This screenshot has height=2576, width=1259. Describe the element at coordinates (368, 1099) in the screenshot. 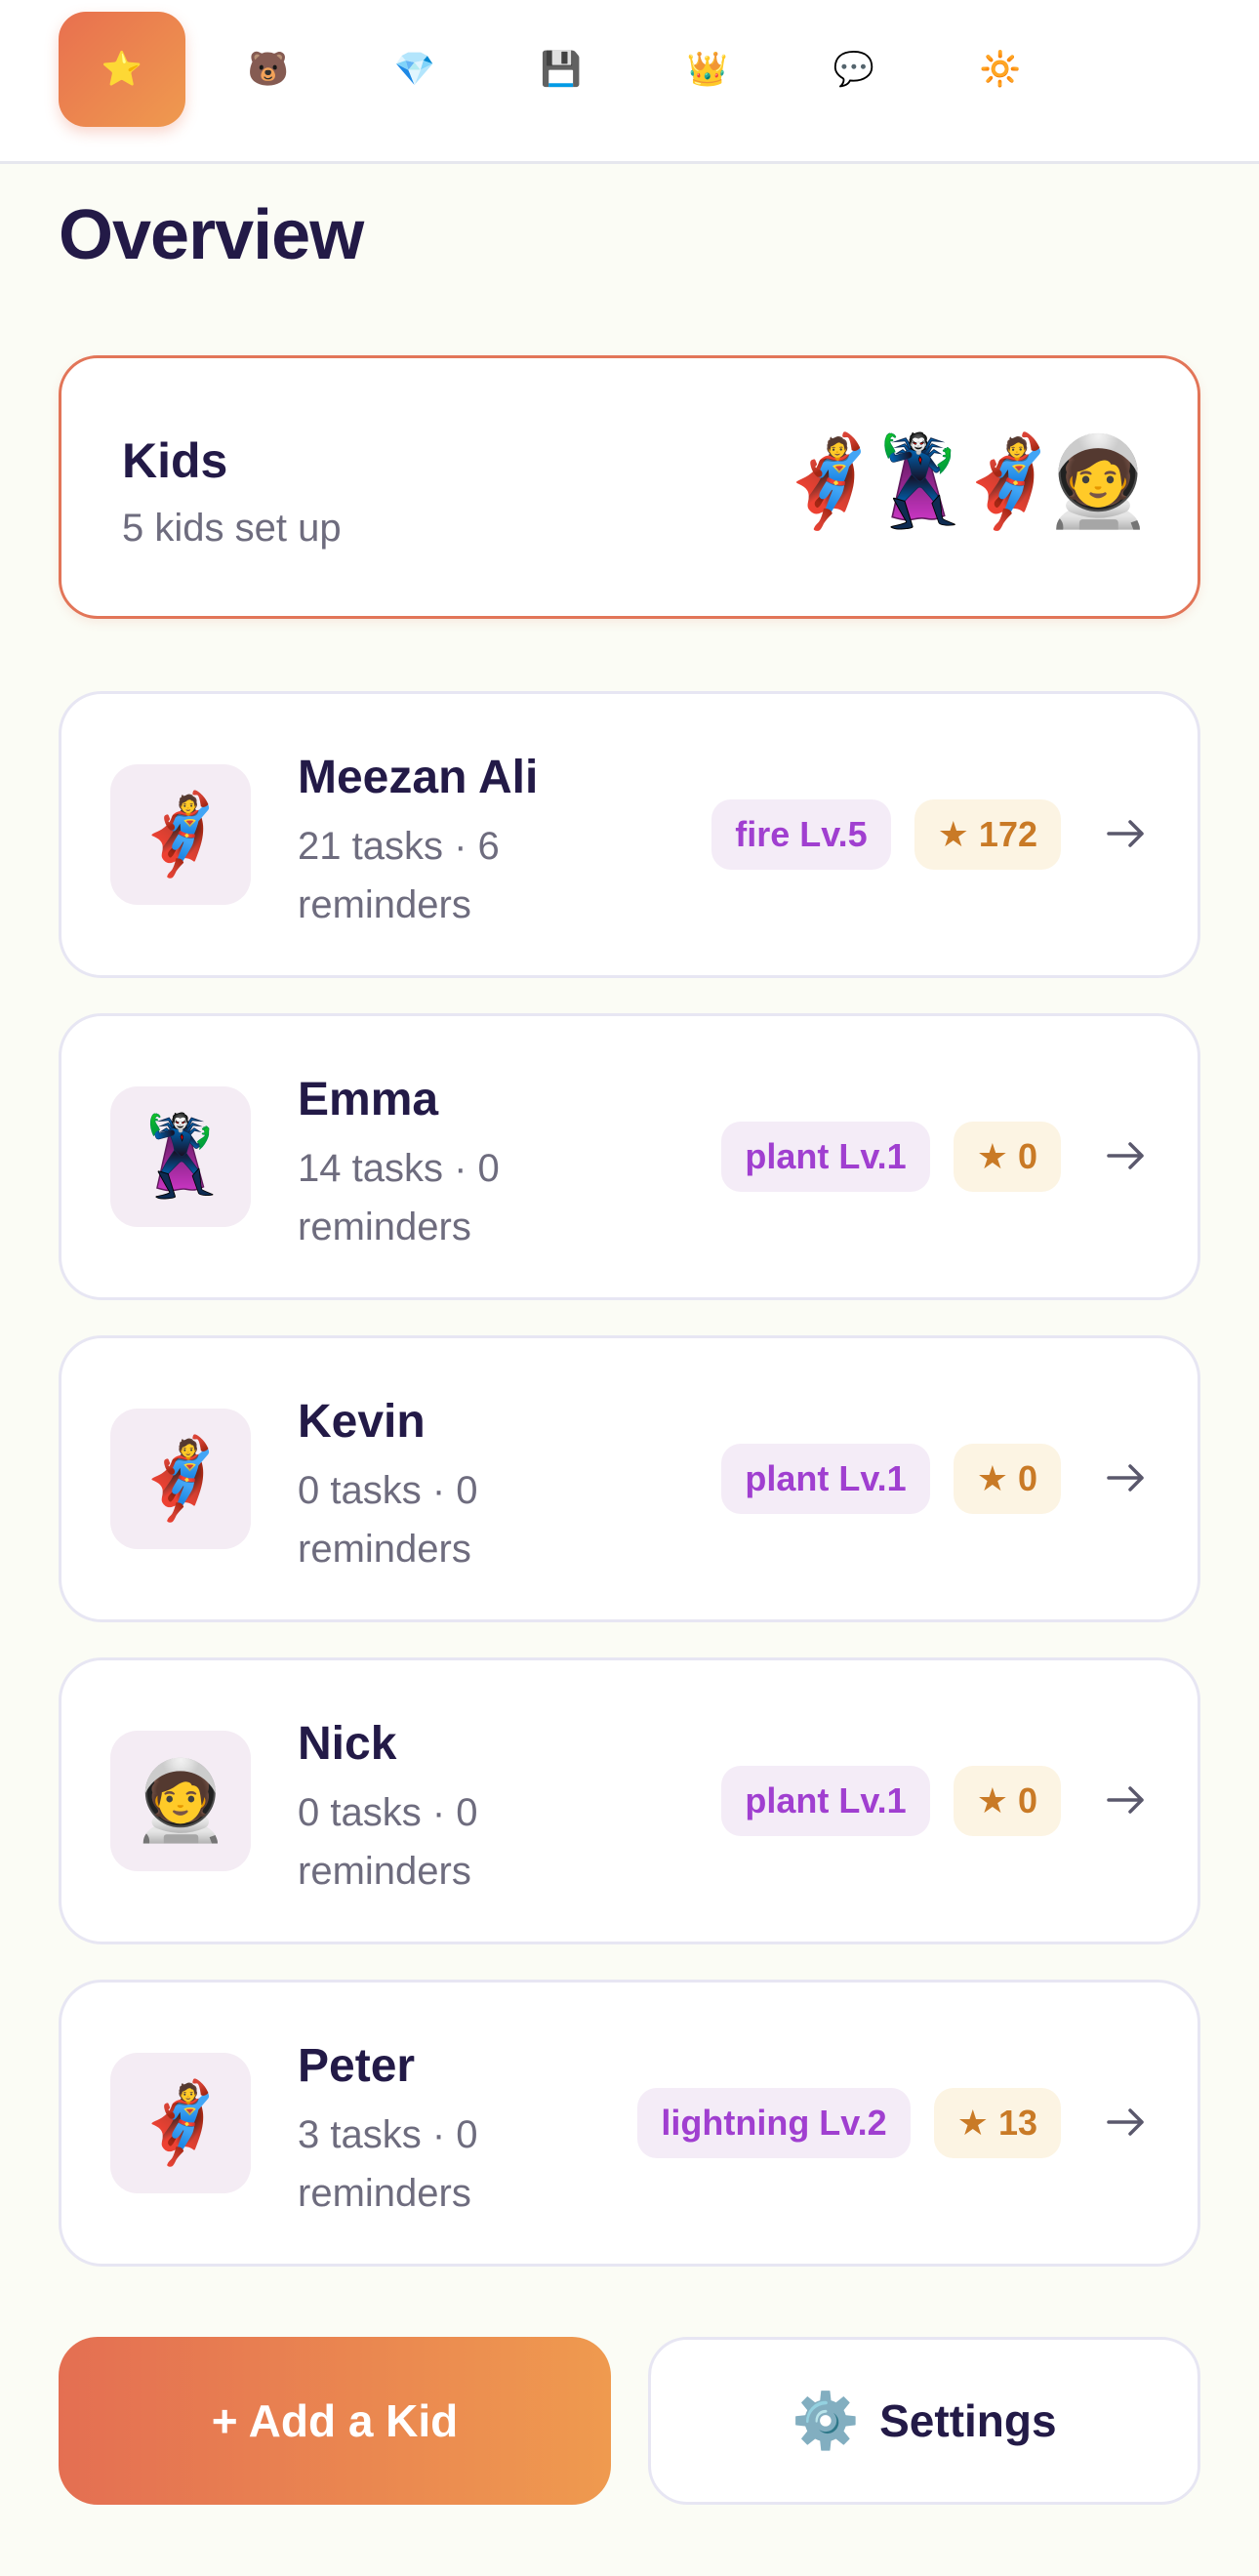

I see `kid-name: Emma` at that location.